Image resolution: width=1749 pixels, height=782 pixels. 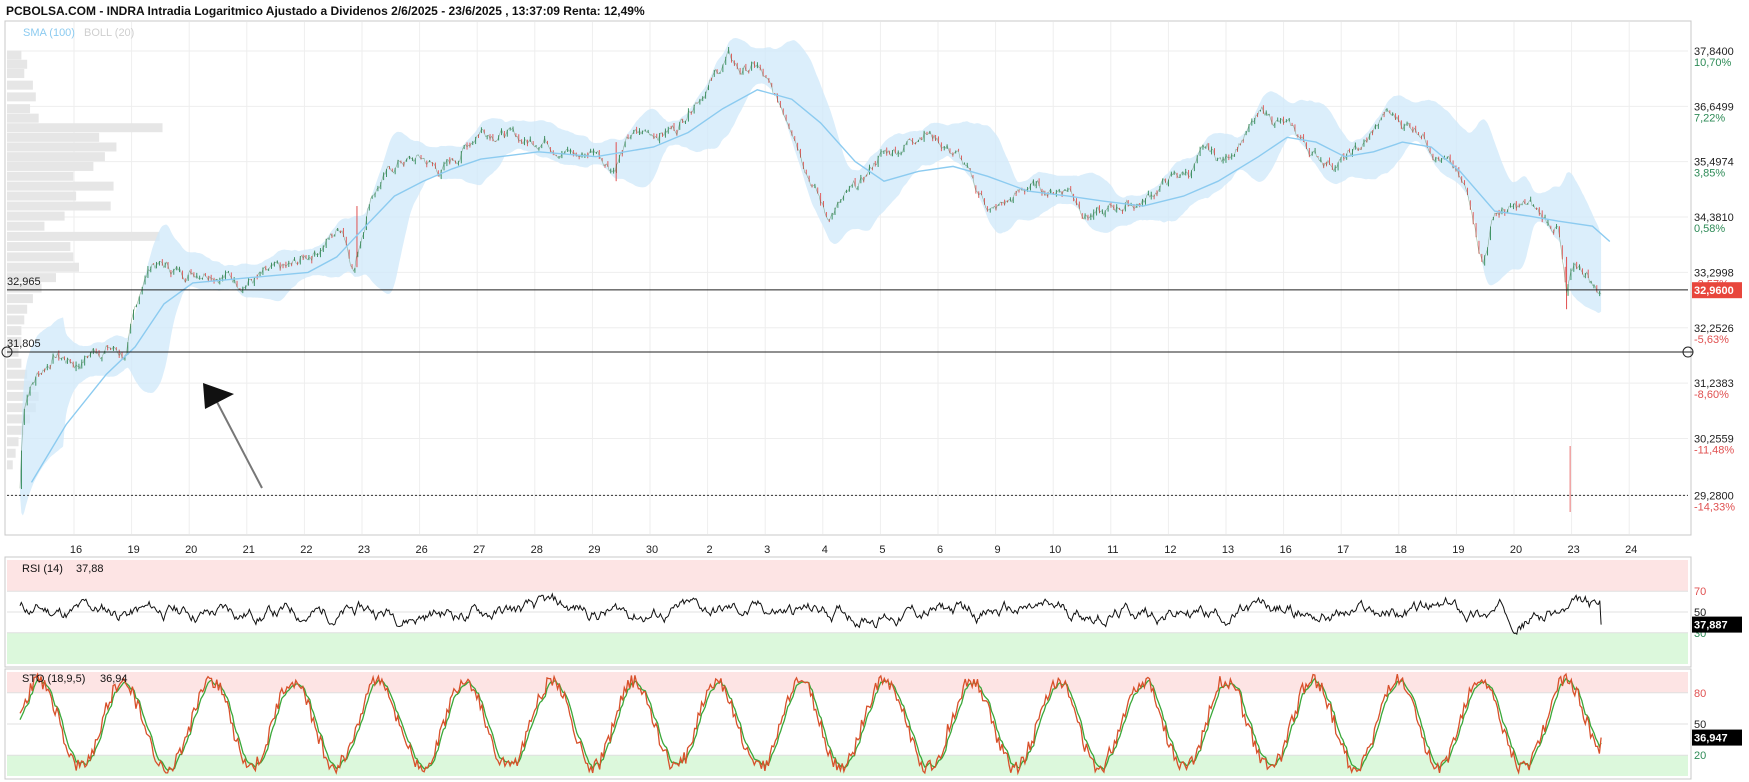 What do you see at coordinates (940, 550) in the screenshot?
I see `x-tick-label: 6` at bounding box center [940, 550].